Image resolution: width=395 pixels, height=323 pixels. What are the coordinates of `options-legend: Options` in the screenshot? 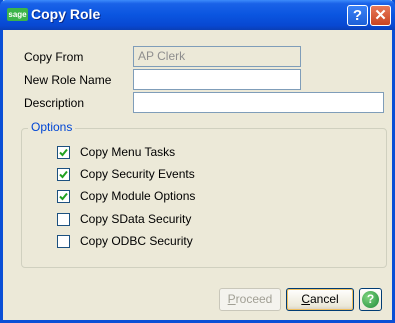 It's located at (52, 127).